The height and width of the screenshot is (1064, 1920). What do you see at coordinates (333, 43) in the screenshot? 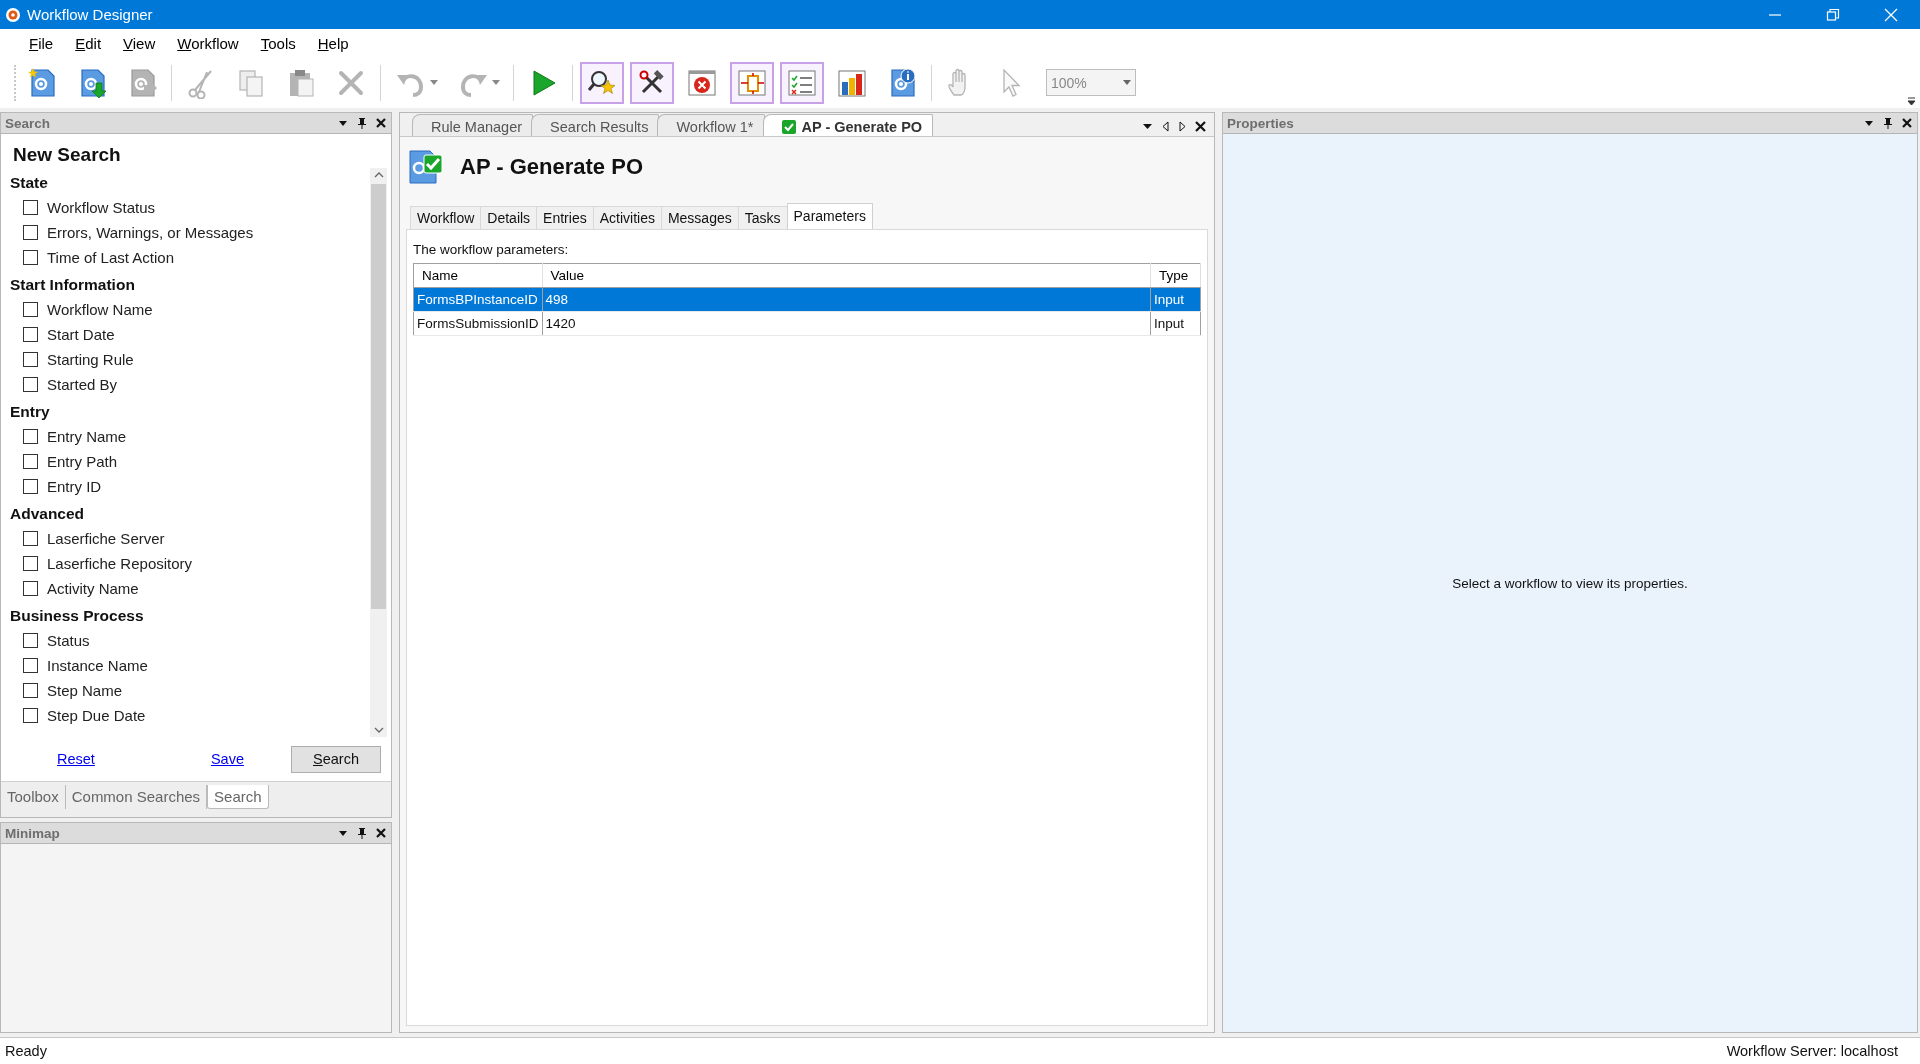
I see `menu-item: Help` at bounding box center [333, 43].